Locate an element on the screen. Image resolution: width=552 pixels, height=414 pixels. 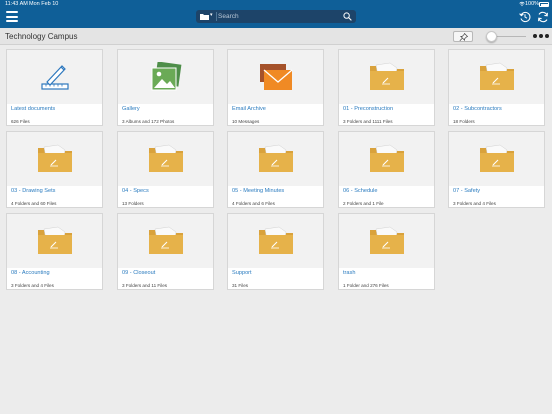
tile-email-archive: Email Archive 10 Messages is located at coordinates (275, 87).